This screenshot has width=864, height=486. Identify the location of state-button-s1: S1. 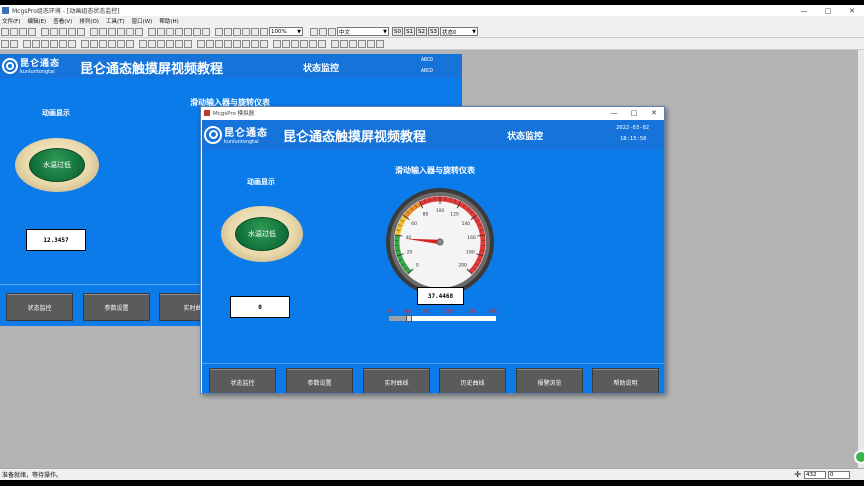
(409, 31).